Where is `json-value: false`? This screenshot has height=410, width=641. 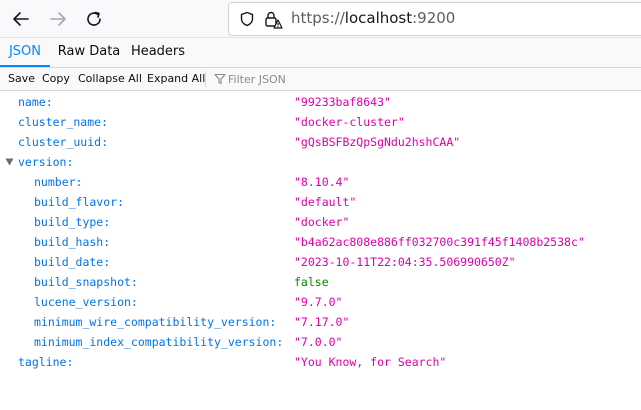 json-value: false is located at coordinates (311, 282).